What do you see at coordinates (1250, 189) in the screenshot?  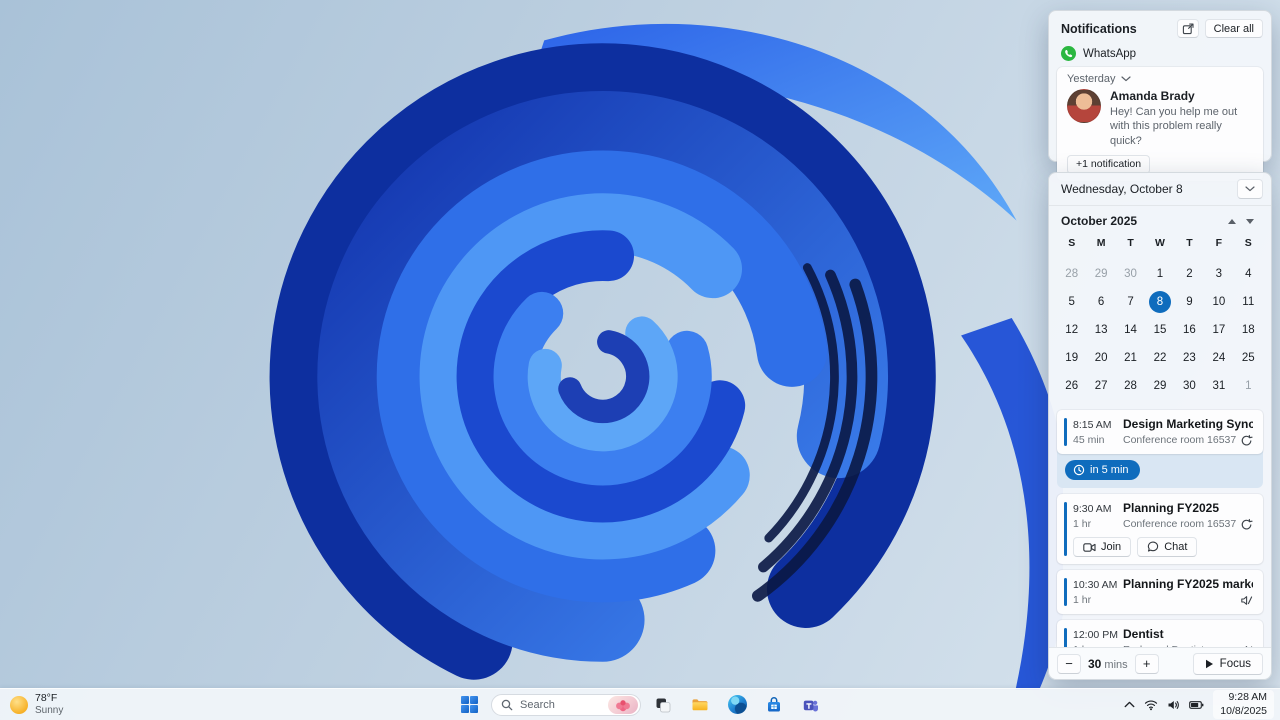 I see `calendar-collapse-button` at bounding box center [1250, 189].